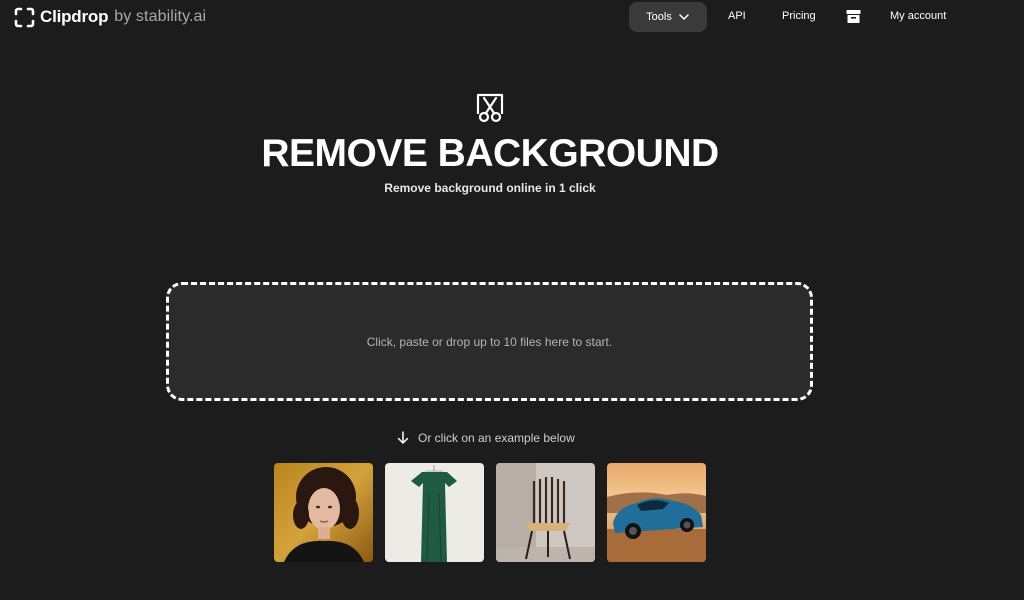 The height and width of the screenshot is (600, 1024). I want to click on example-hint: Or click on an example below, so click(485, 438).